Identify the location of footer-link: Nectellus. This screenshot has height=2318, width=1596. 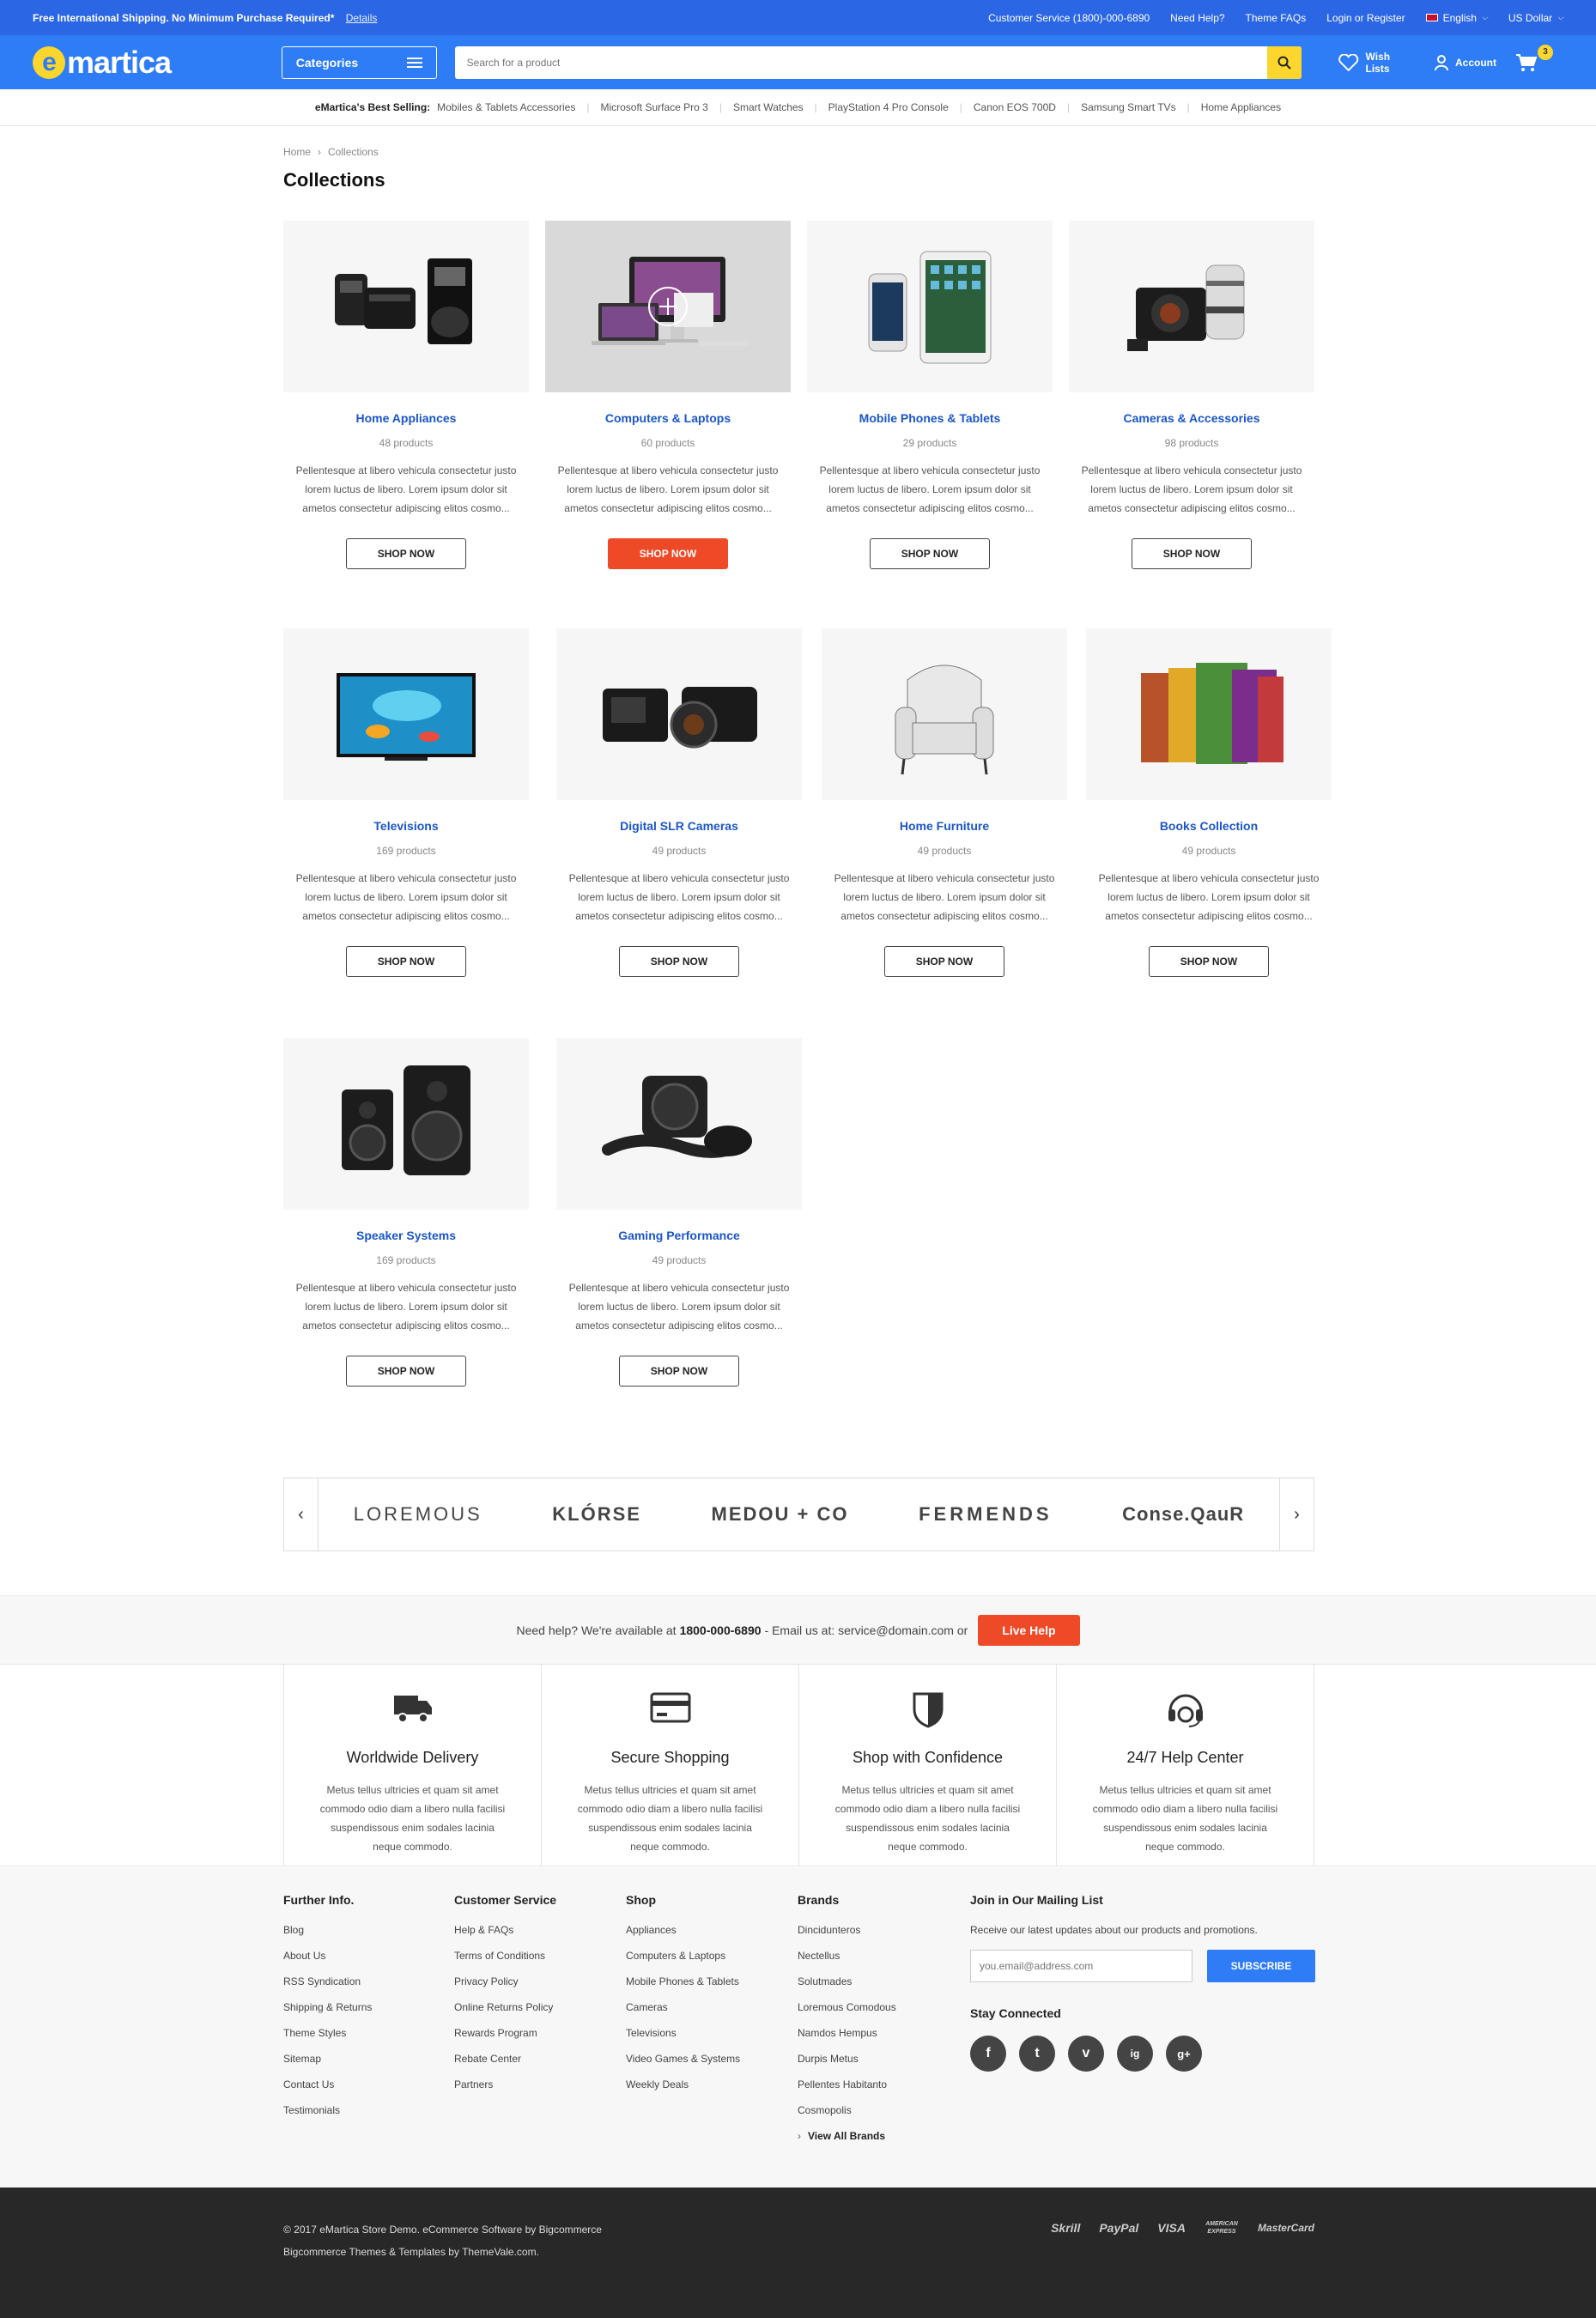
(847, 1956).